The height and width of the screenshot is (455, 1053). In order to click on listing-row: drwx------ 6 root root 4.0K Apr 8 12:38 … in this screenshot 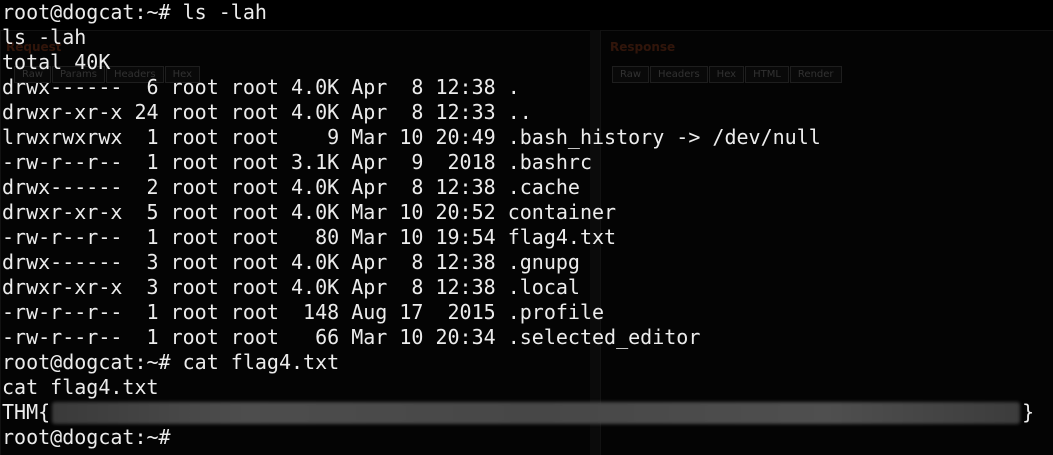, I will do `click(261, 87)`.